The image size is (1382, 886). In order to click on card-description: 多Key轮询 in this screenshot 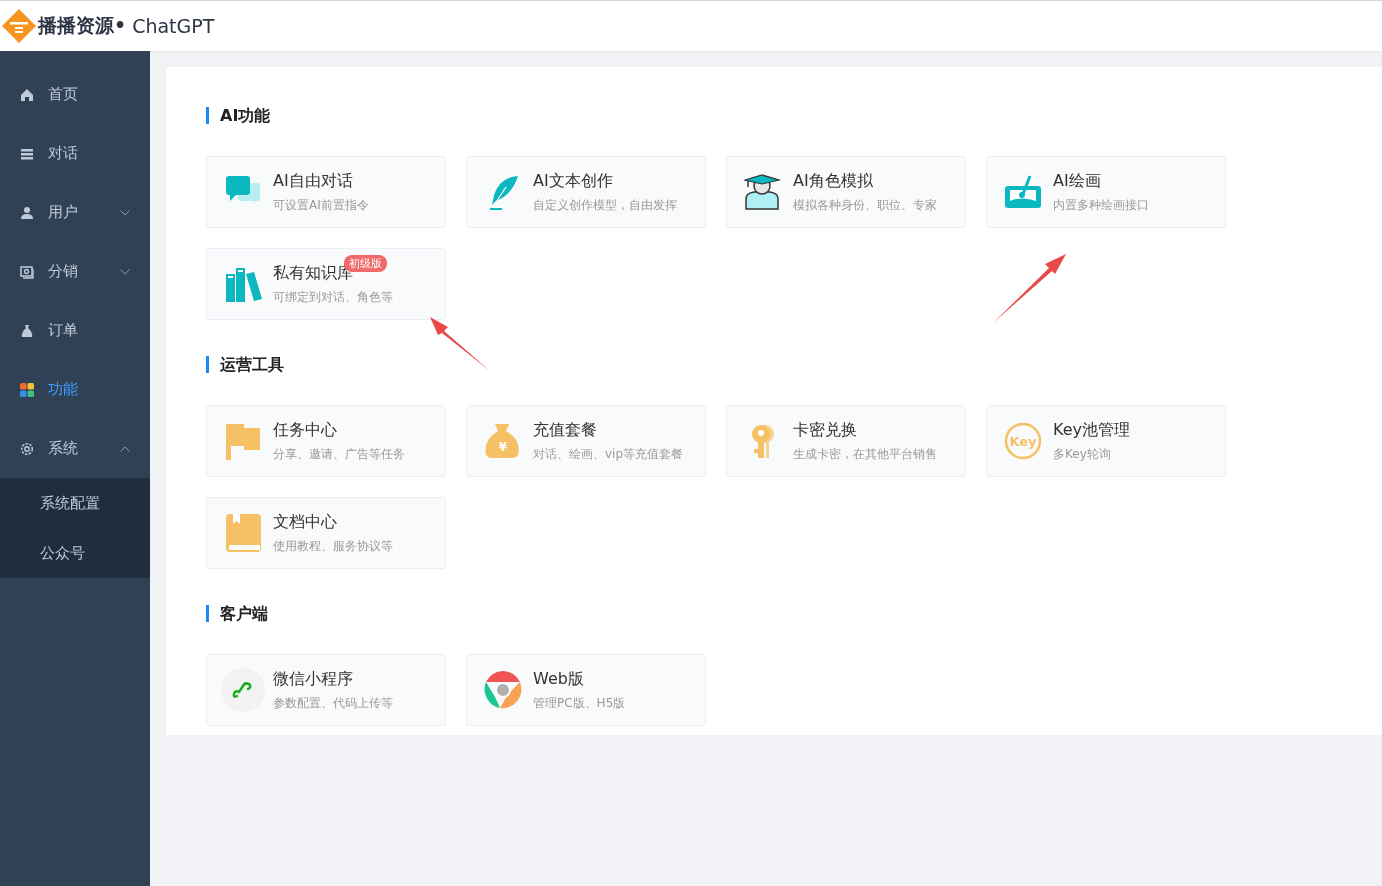, I will do `click(1082, 454)`.